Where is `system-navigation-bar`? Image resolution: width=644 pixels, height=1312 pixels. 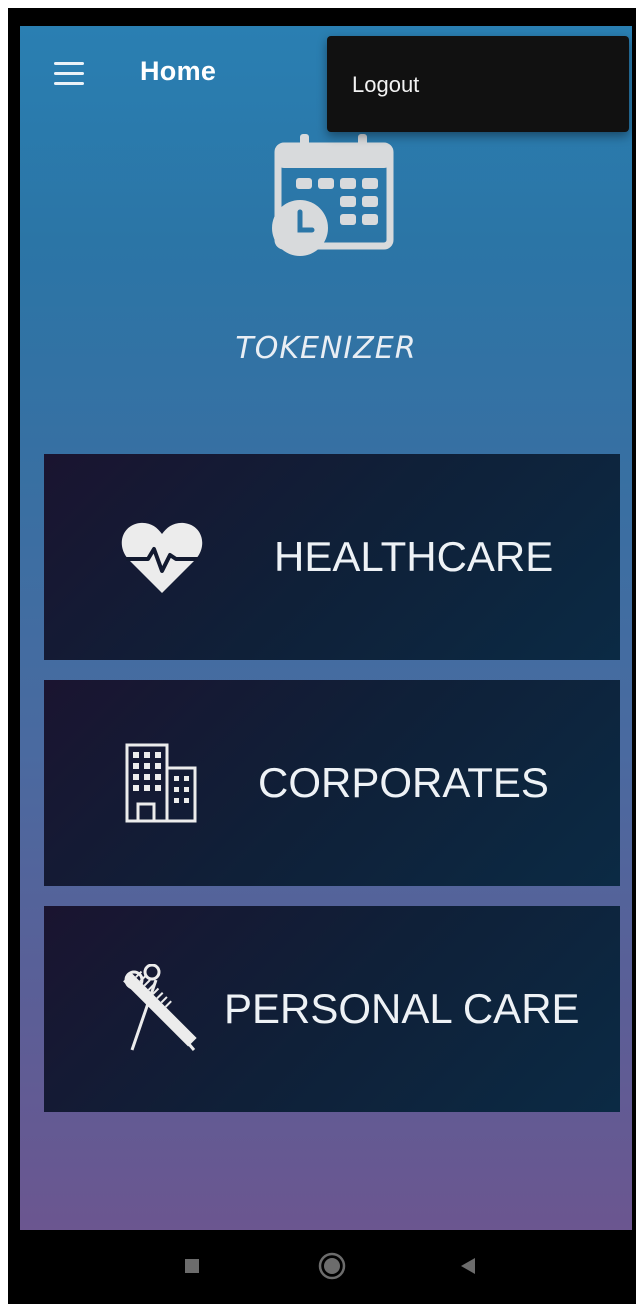
system-navigation-bar is located at coordinates (326, 1267).